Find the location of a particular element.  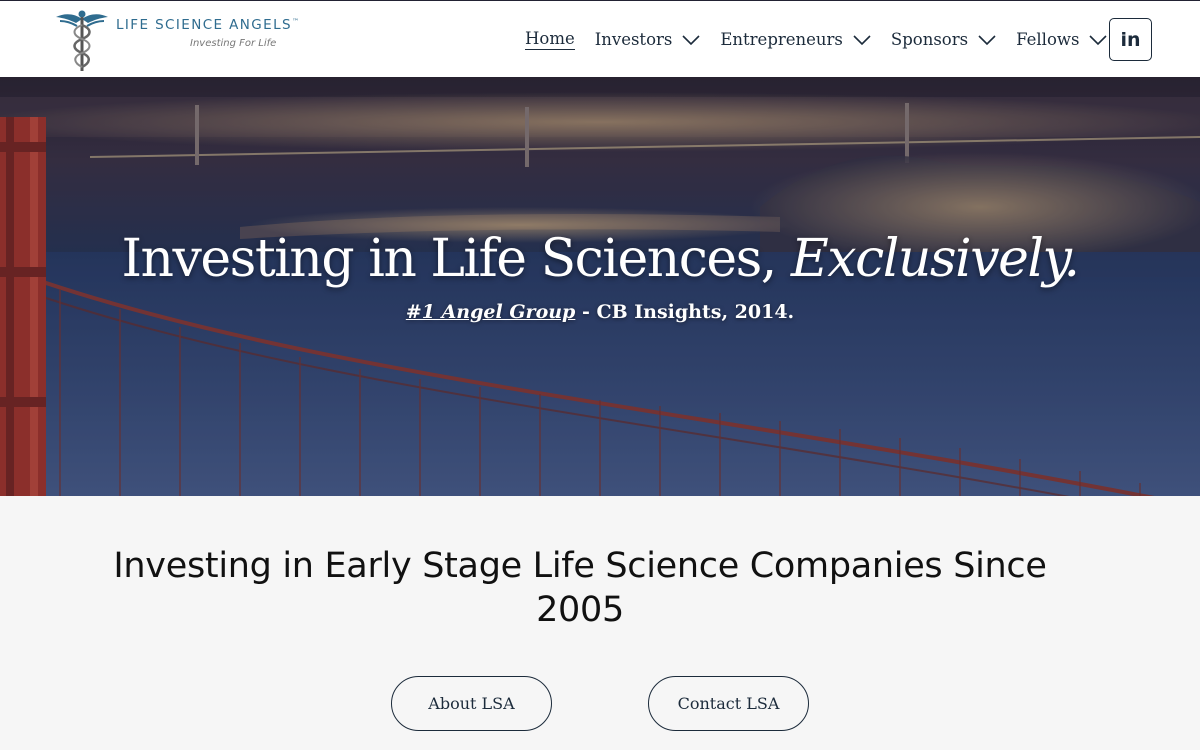

angel-group-link: #1 Angel Group is located at coordinates (491, 312).